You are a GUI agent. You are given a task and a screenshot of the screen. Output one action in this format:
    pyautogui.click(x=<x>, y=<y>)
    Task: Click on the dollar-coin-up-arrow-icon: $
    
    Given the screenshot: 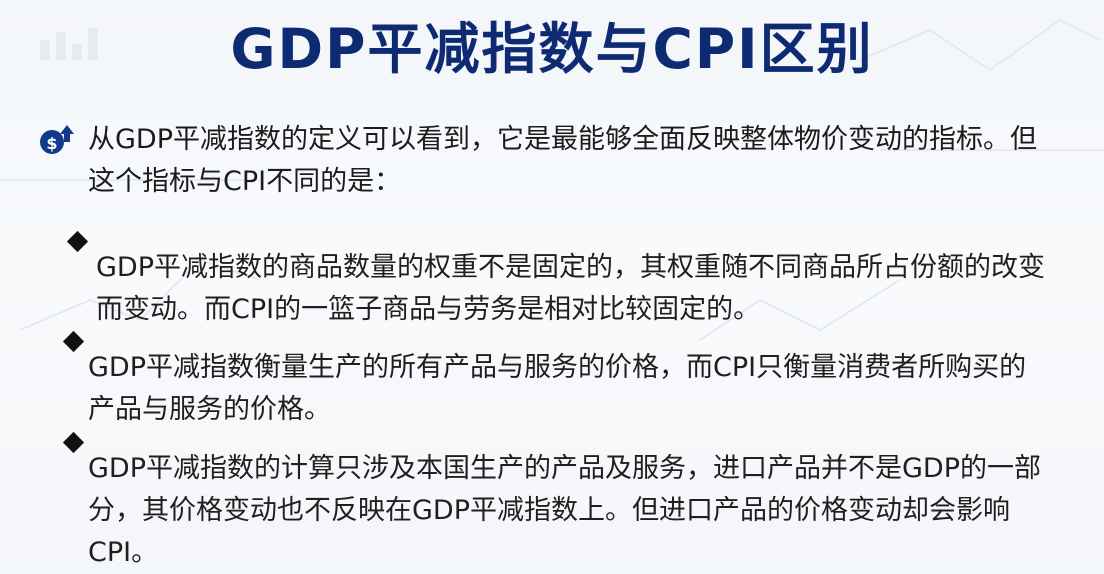 What is the action you would take?
    pyautogui.click(x=57, y=139)
    